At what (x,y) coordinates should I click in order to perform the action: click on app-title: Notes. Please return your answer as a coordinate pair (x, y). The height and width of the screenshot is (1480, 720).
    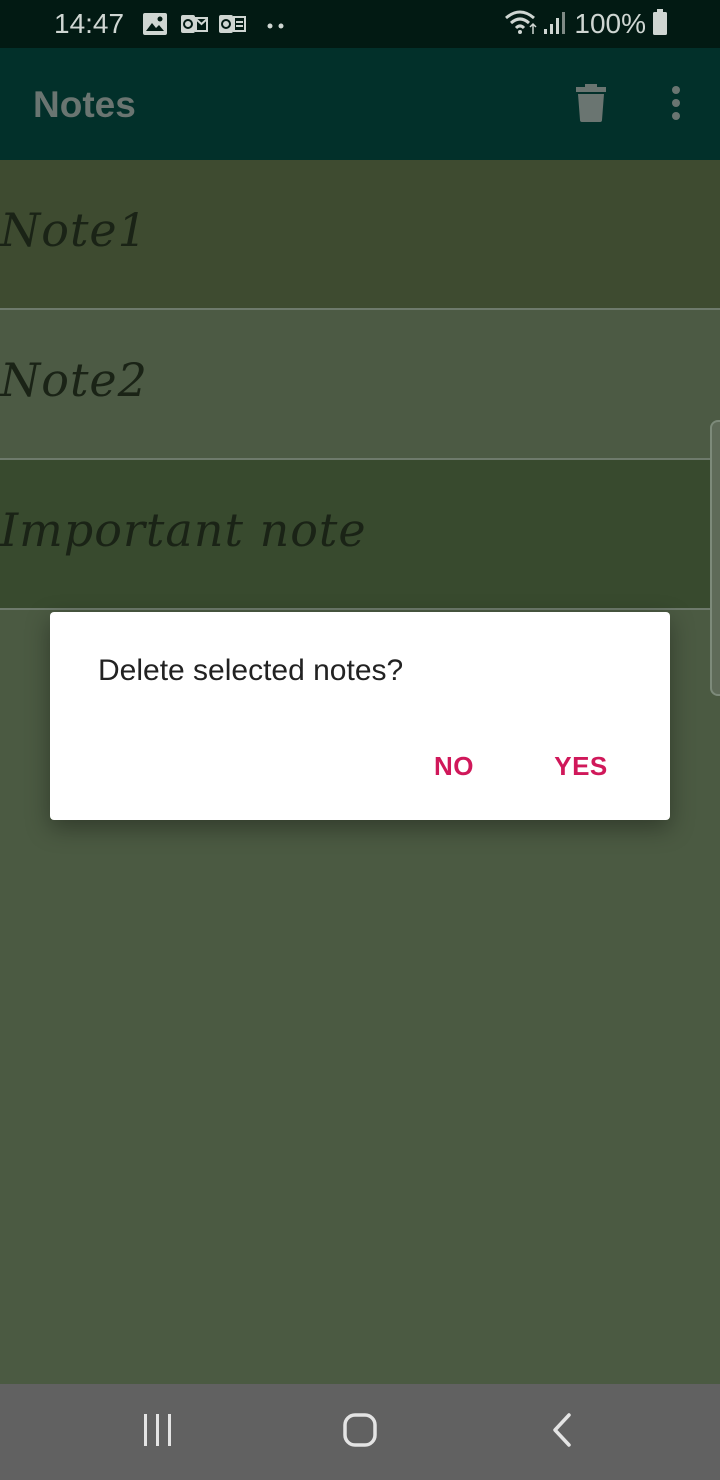
    Looking at the image, I should click on (84, 104).